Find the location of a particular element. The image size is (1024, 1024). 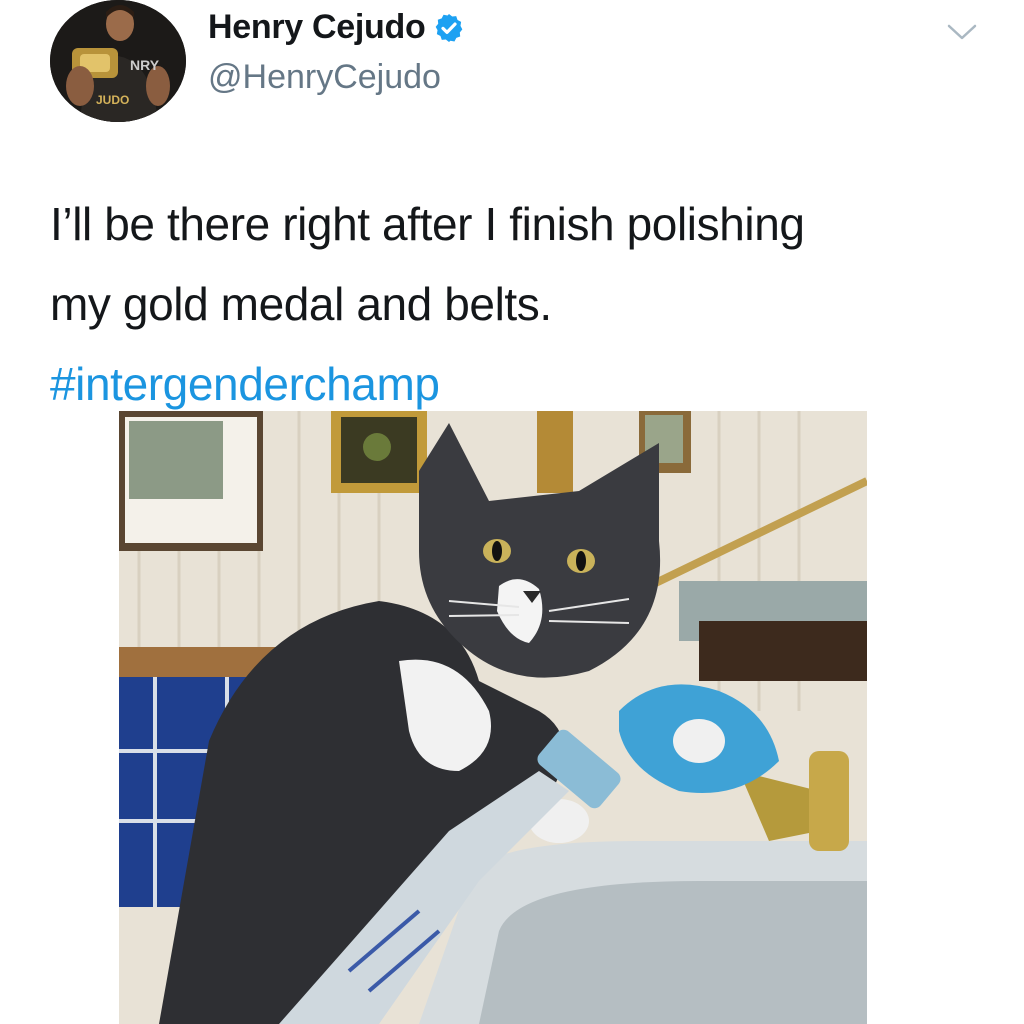

author-handle: @HenryCejudo is located at coordinates (324, 77).